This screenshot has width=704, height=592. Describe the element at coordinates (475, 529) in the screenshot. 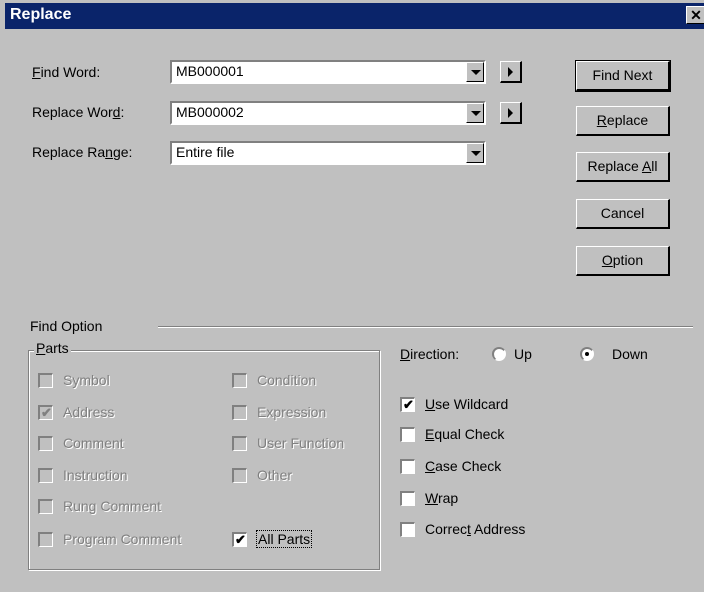

I see `option-label: Correct Address` at that location.